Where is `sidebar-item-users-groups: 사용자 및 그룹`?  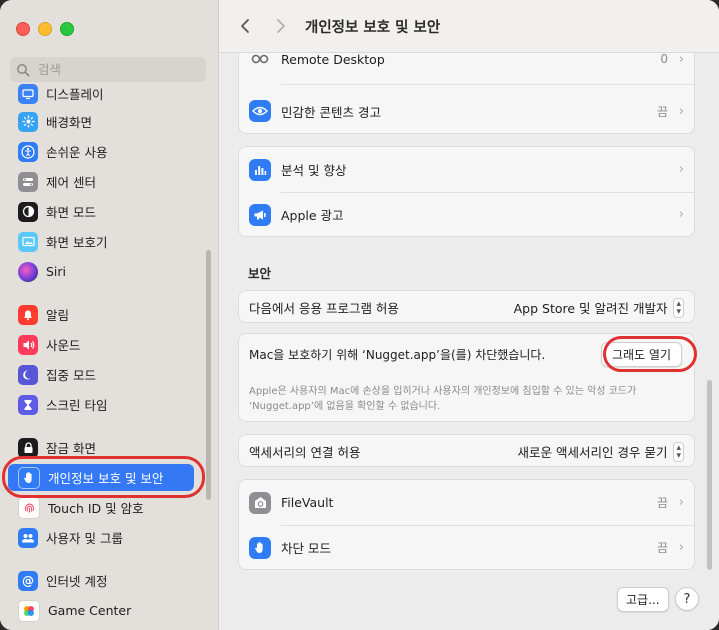 sidebar-item-users-groups: 사용자 및 그룹 is located at coordinates (101, 537).